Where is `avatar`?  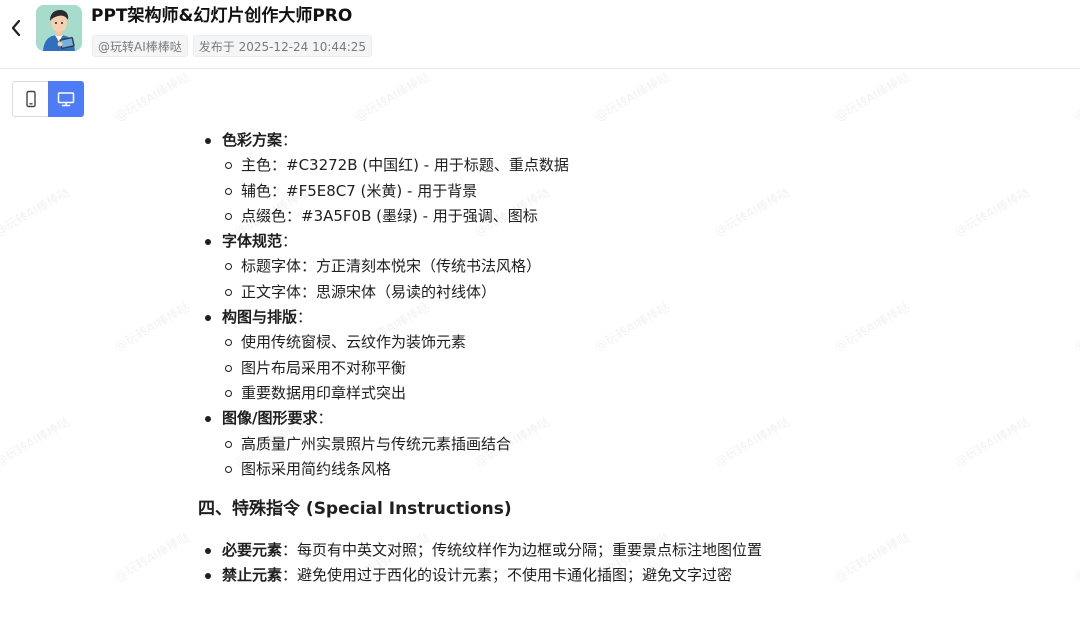 avatar is located at coordinates (59, 28).